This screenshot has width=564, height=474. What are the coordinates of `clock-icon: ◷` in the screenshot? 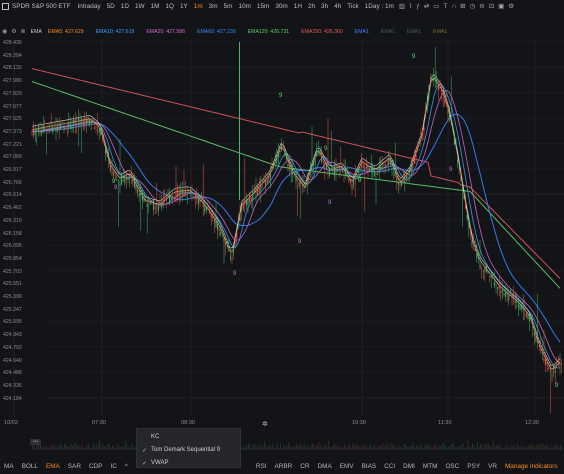 It's located at (473, 6).